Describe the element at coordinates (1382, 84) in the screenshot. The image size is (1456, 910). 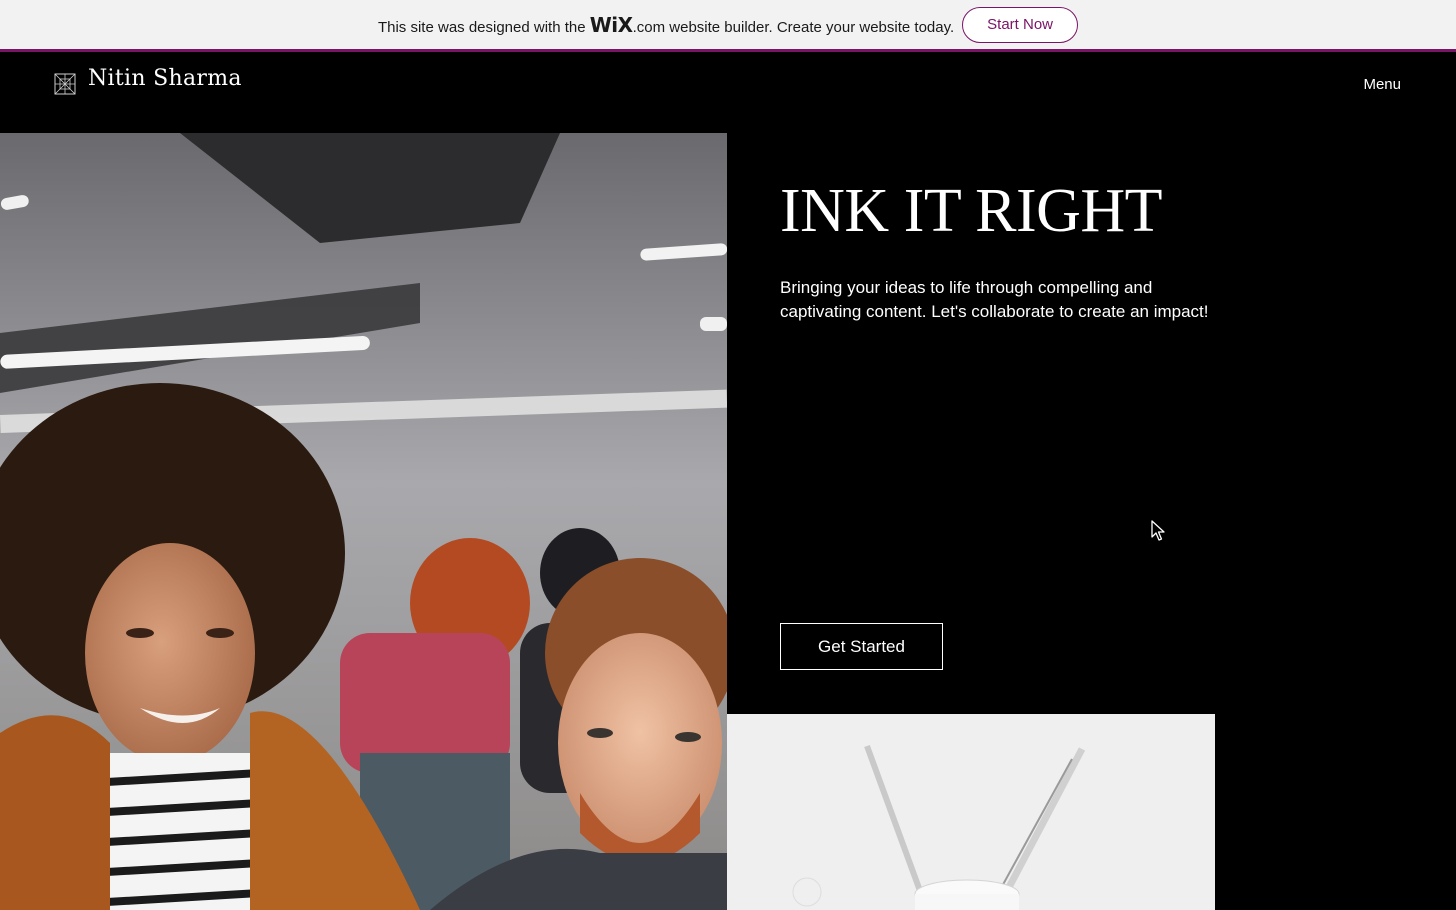
I see `menu-button: Menu` at that location.